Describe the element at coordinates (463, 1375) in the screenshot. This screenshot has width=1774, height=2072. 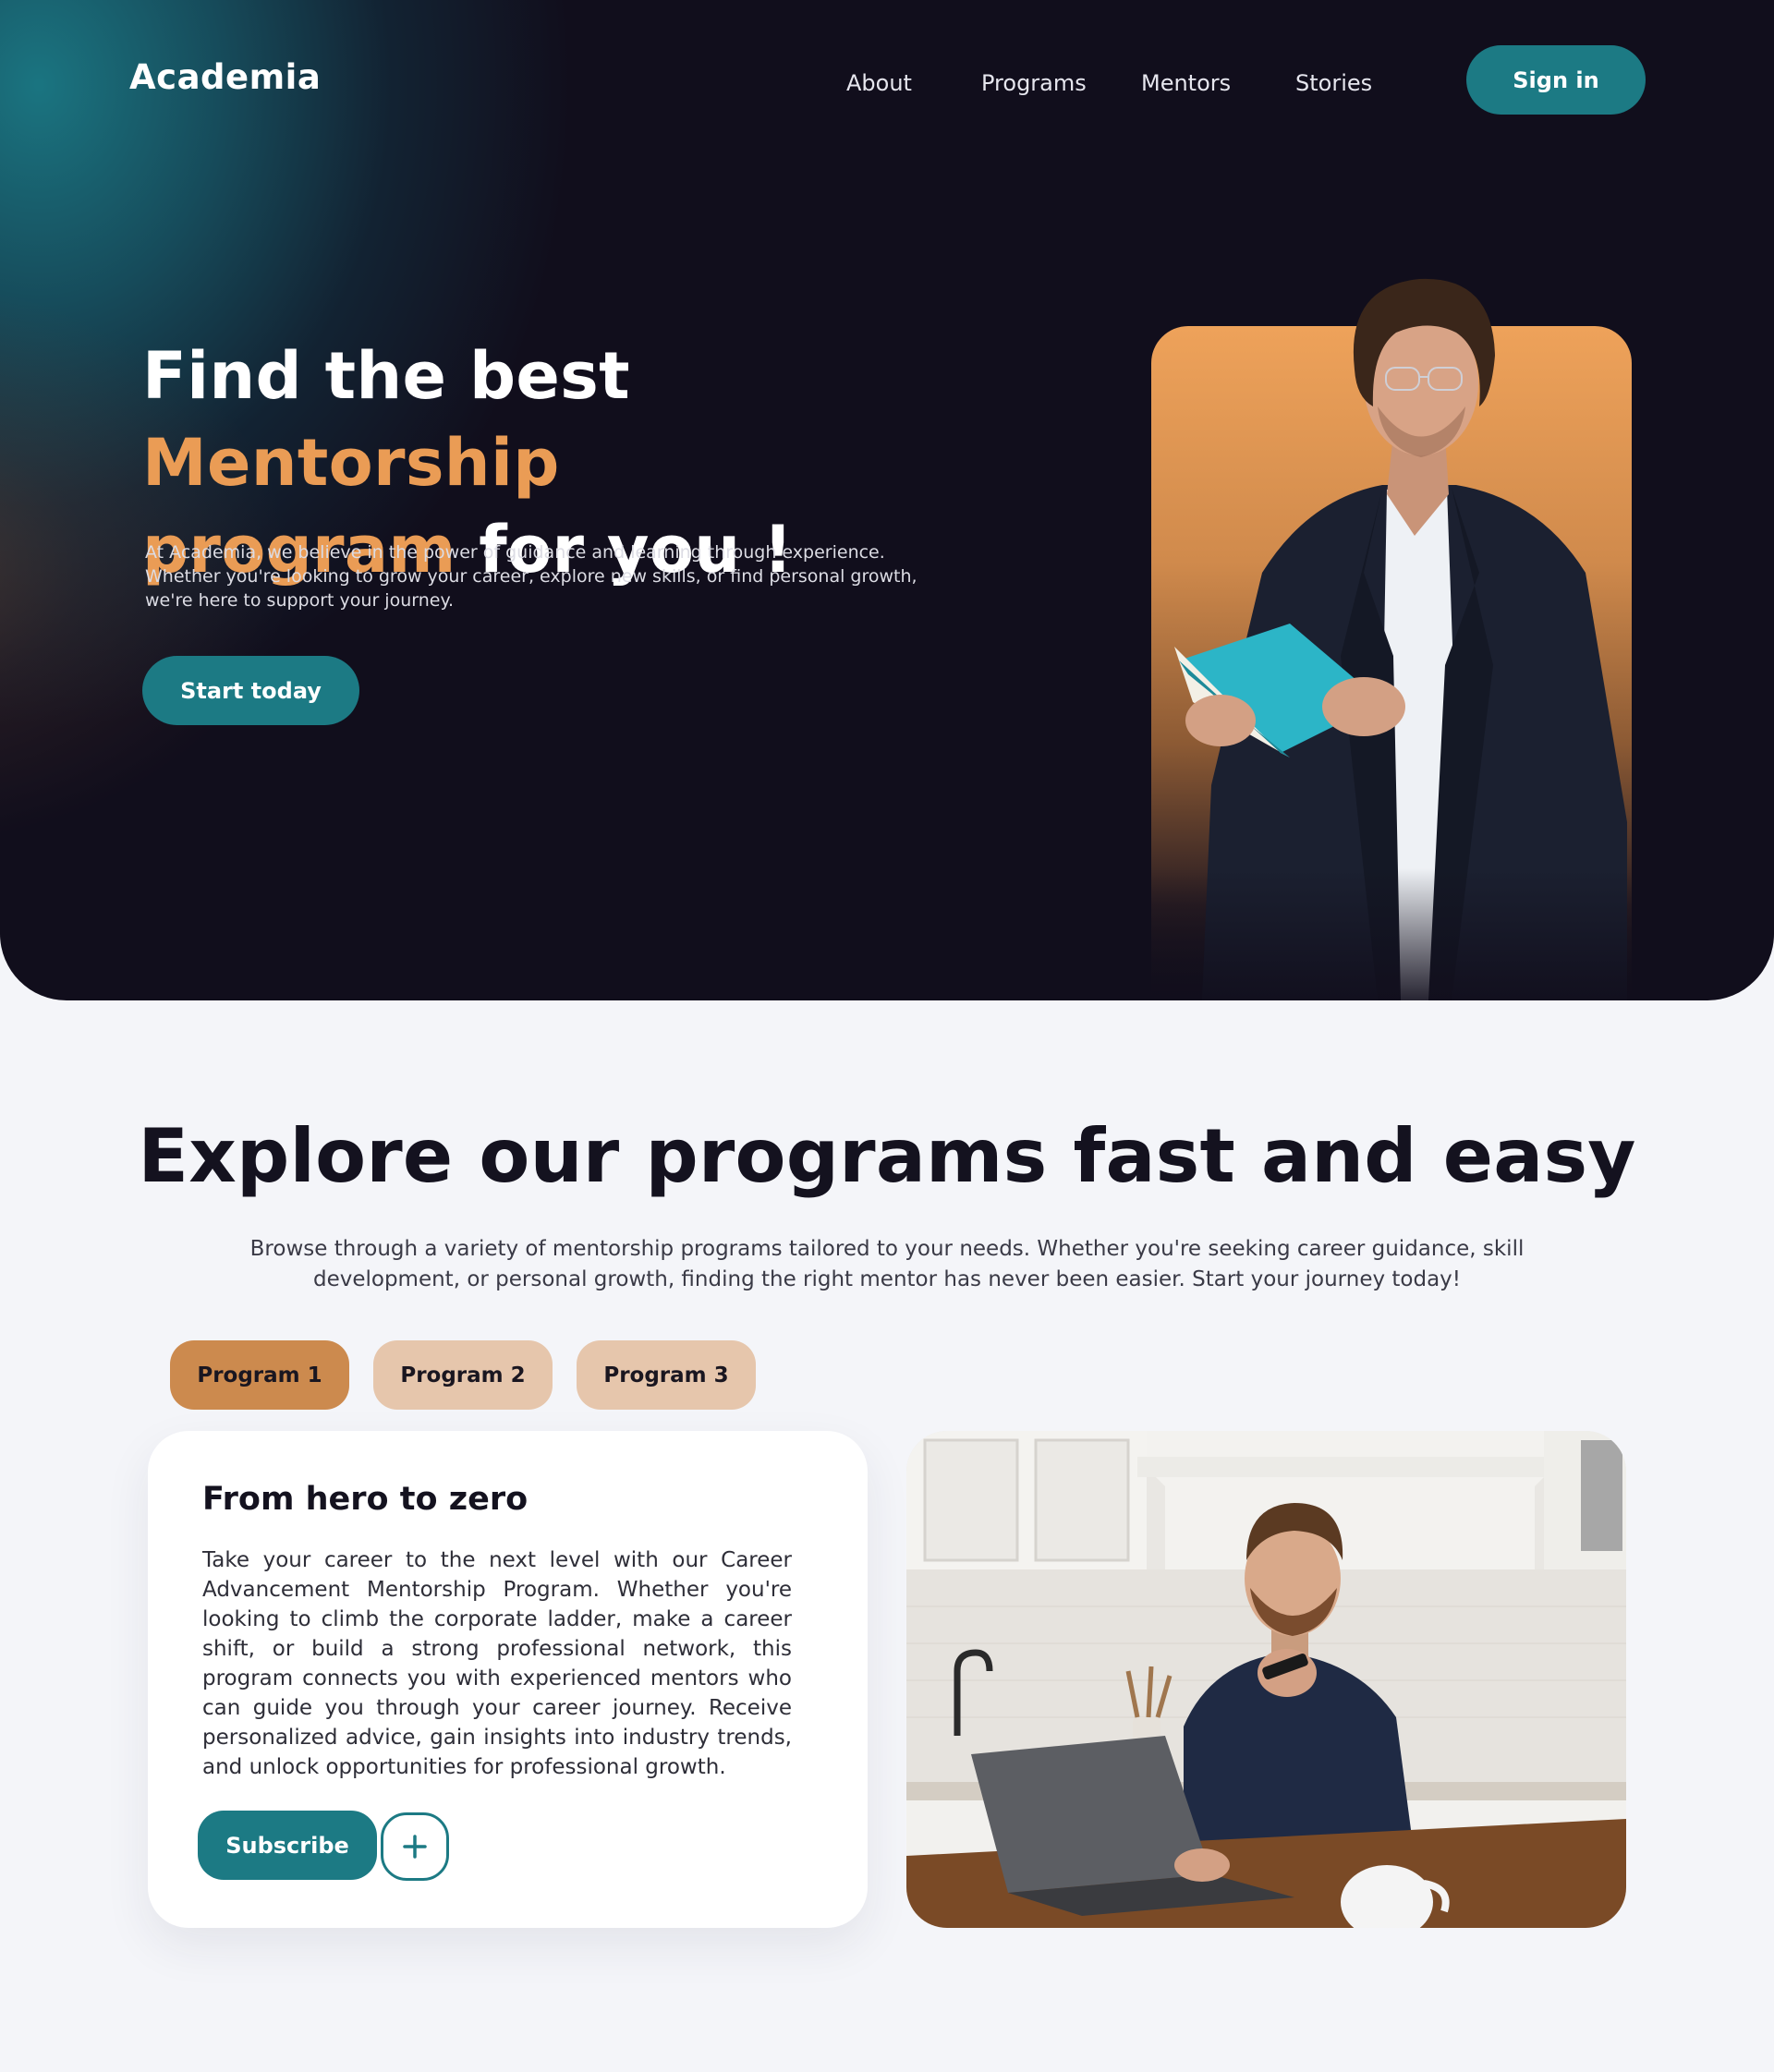
I see `tab-program-2: Program 2` at that location.